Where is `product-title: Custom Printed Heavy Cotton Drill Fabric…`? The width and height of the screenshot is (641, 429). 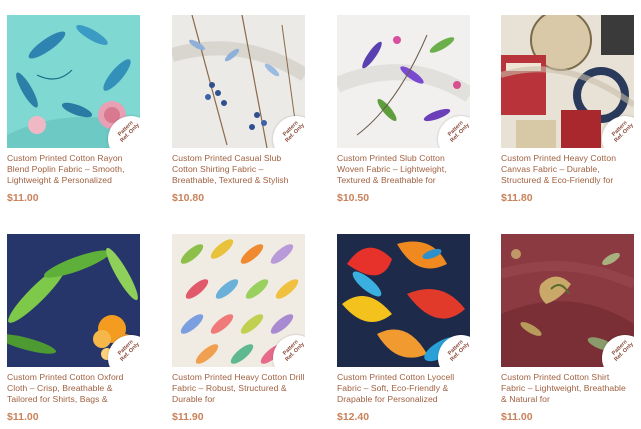
product-title: Custom Printed Heavy Cotton Drill Fabric… is located at coordinates (238, 388).